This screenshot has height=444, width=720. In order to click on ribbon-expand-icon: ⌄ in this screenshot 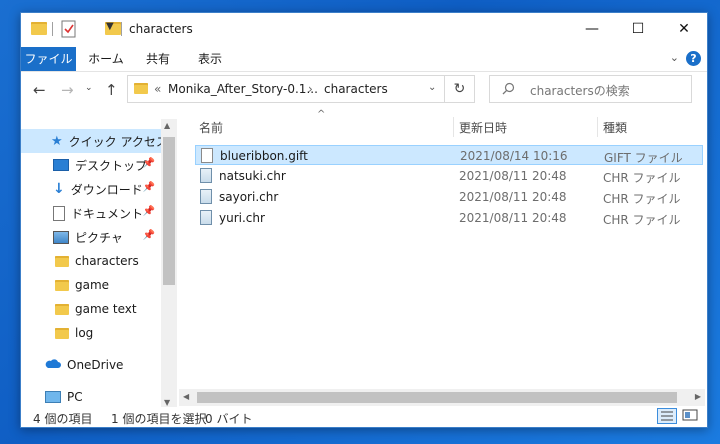, I will do `click(674, 57)`.